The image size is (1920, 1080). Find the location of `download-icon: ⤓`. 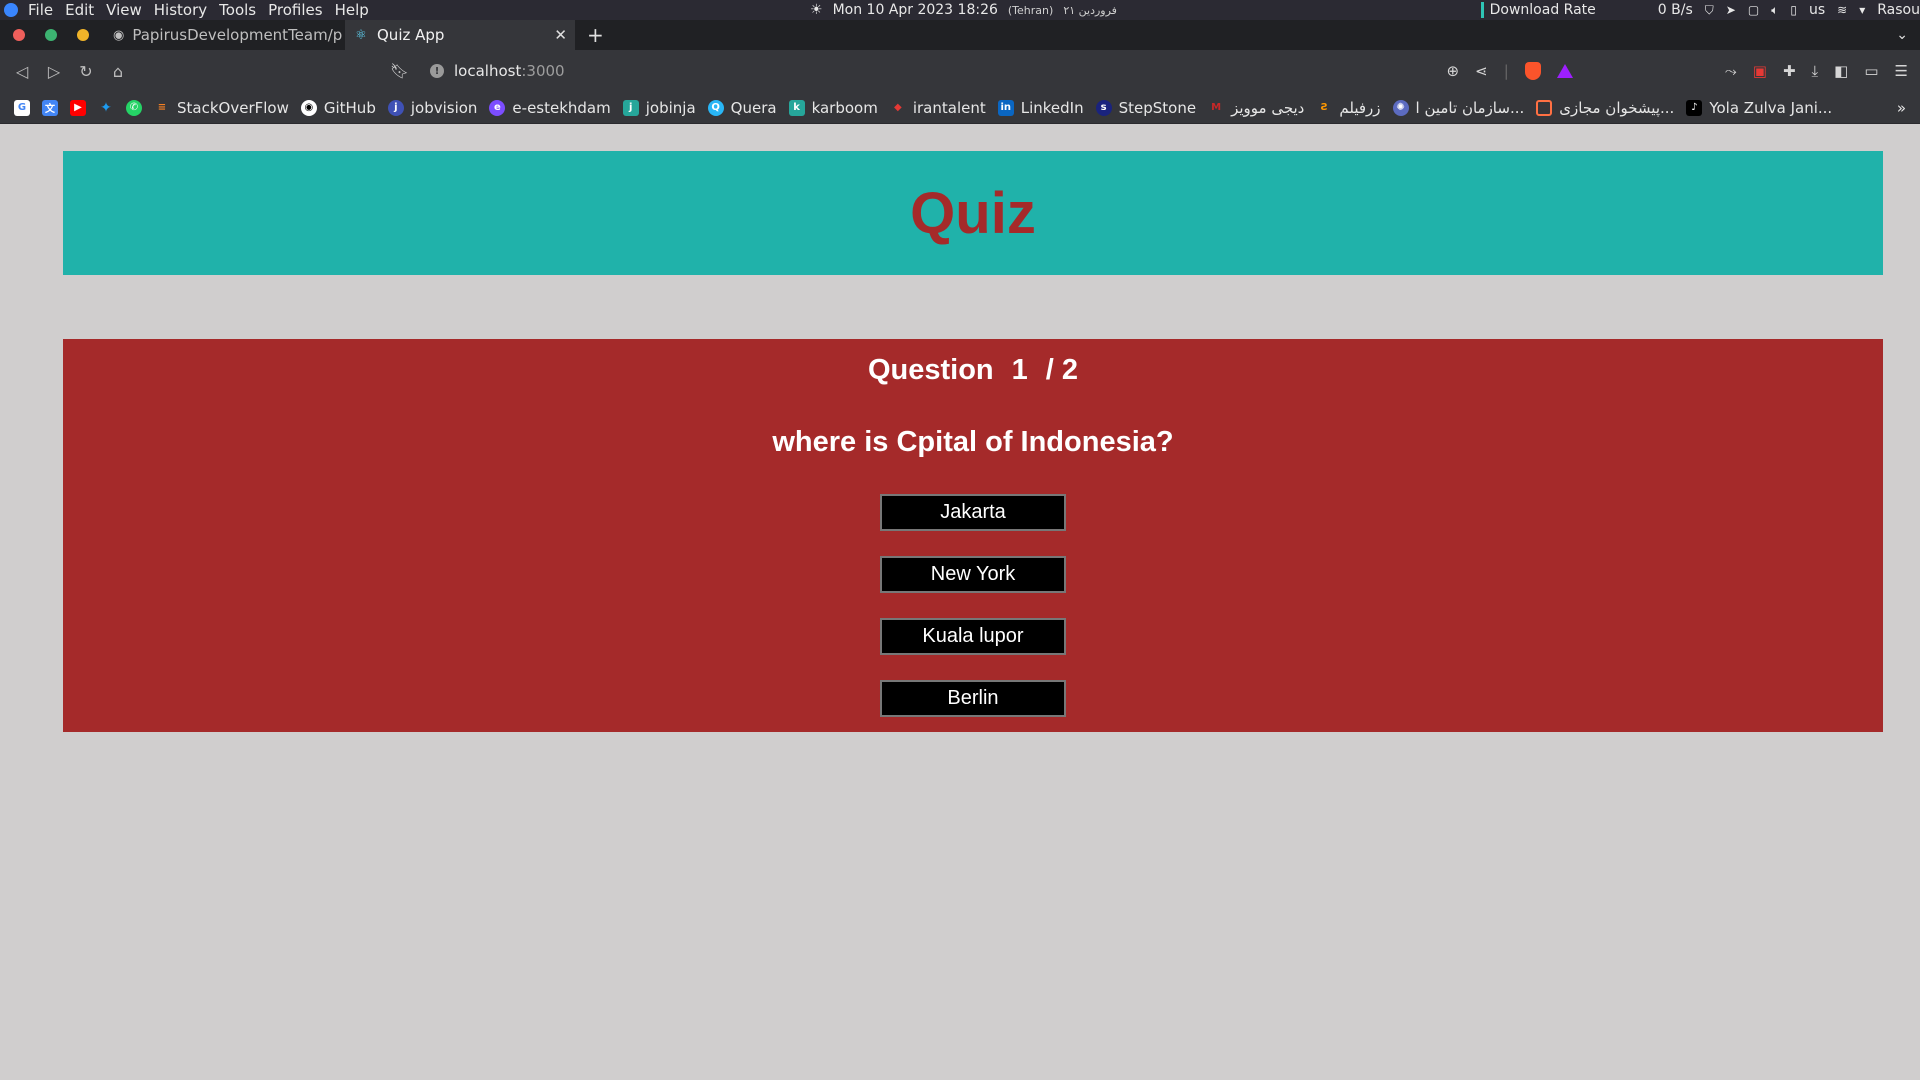

download-icon: ⤓ is located at coordinates (1815, 71).